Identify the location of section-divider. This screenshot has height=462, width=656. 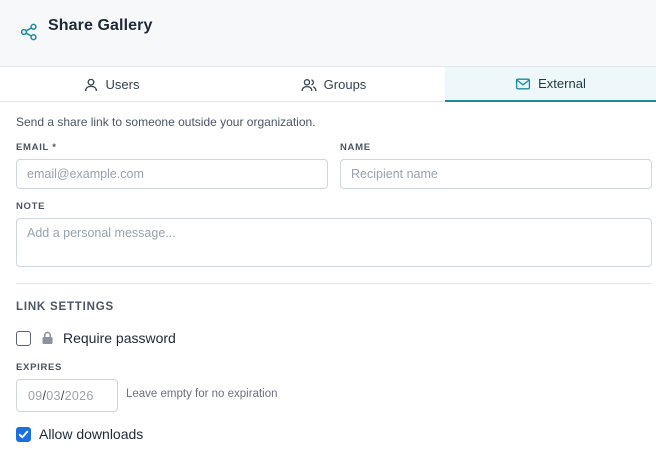
(334, 283).